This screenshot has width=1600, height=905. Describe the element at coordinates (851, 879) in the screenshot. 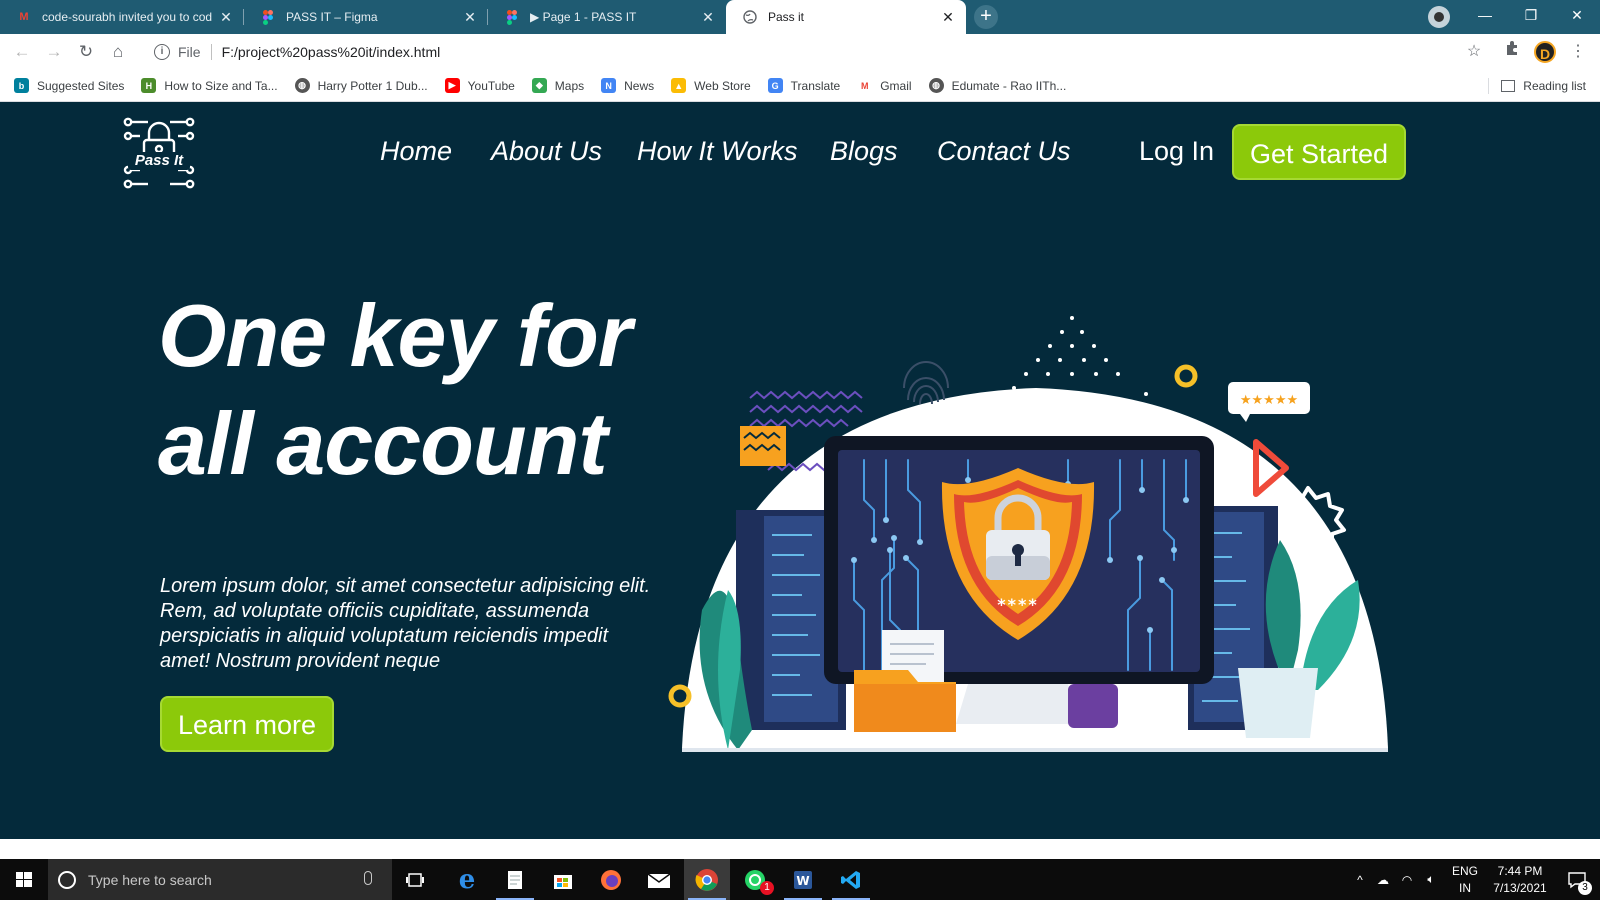

I see `vscode-icon` at that location.